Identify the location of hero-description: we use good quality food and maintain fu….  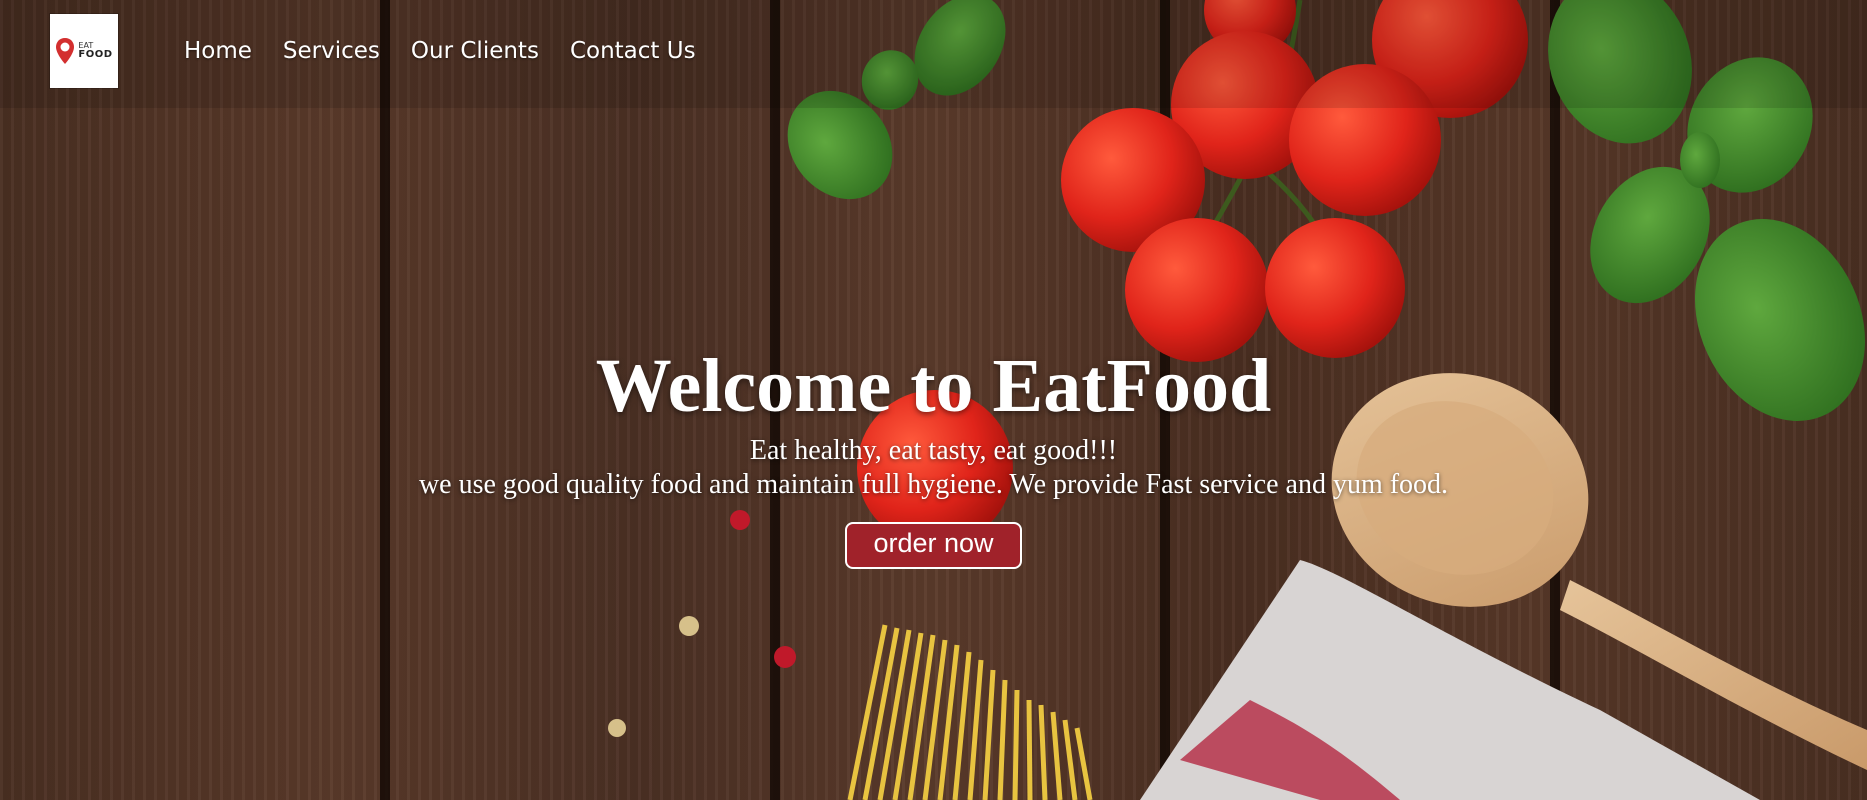
(933, 484).